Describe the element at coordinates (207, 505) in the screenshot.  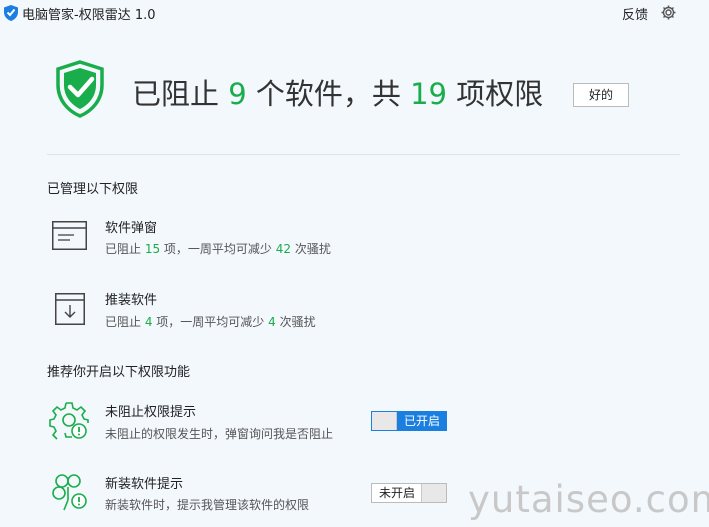
I see `new-install-hint-desc: 新装软件时，提示我管理该软件的权限` at that location.